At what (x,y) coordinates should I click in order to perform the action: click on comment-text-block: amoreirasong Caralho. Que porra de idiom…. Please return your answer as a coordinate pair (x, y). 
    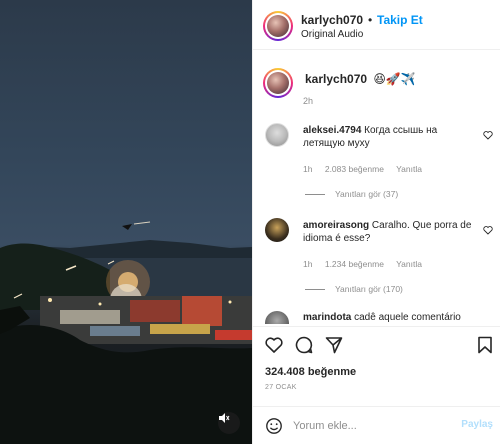
    Looking at the image, I should click on (391, 232).